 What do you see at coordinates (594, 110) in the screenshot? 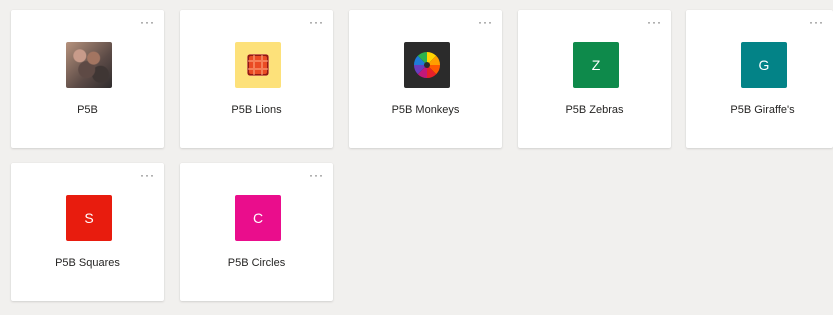
I see `team-name: P5B Zebras` at bounding box center [594, 110].